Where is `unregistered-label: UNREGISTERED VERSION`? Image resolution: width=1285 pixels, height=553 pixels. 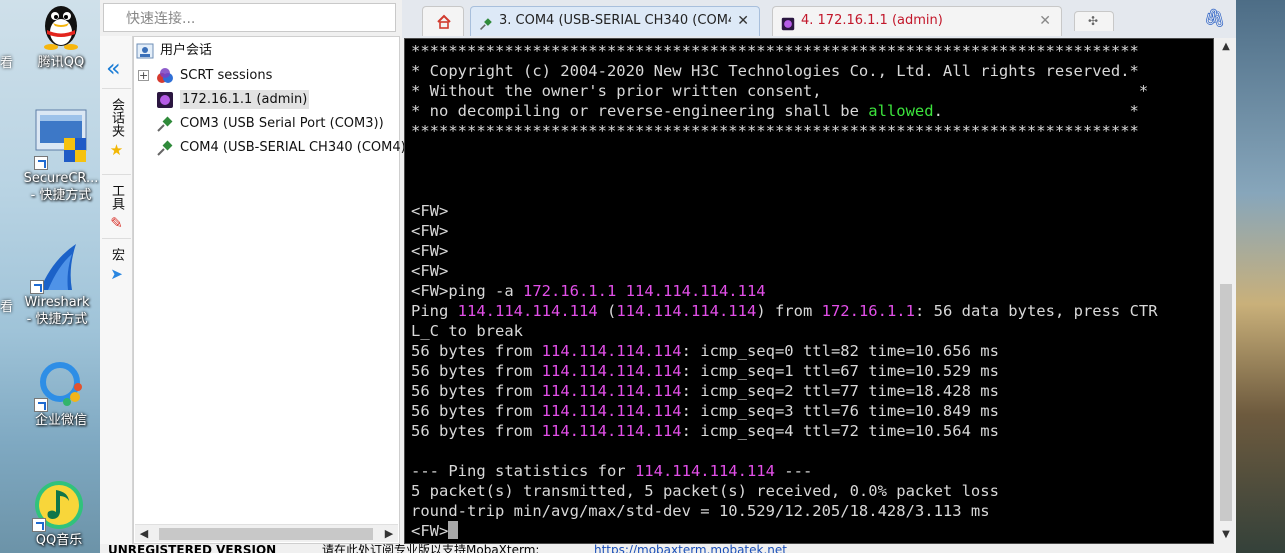 unregistered-label: UNREGISTERED VERSION is located at coordinates (192, 548).